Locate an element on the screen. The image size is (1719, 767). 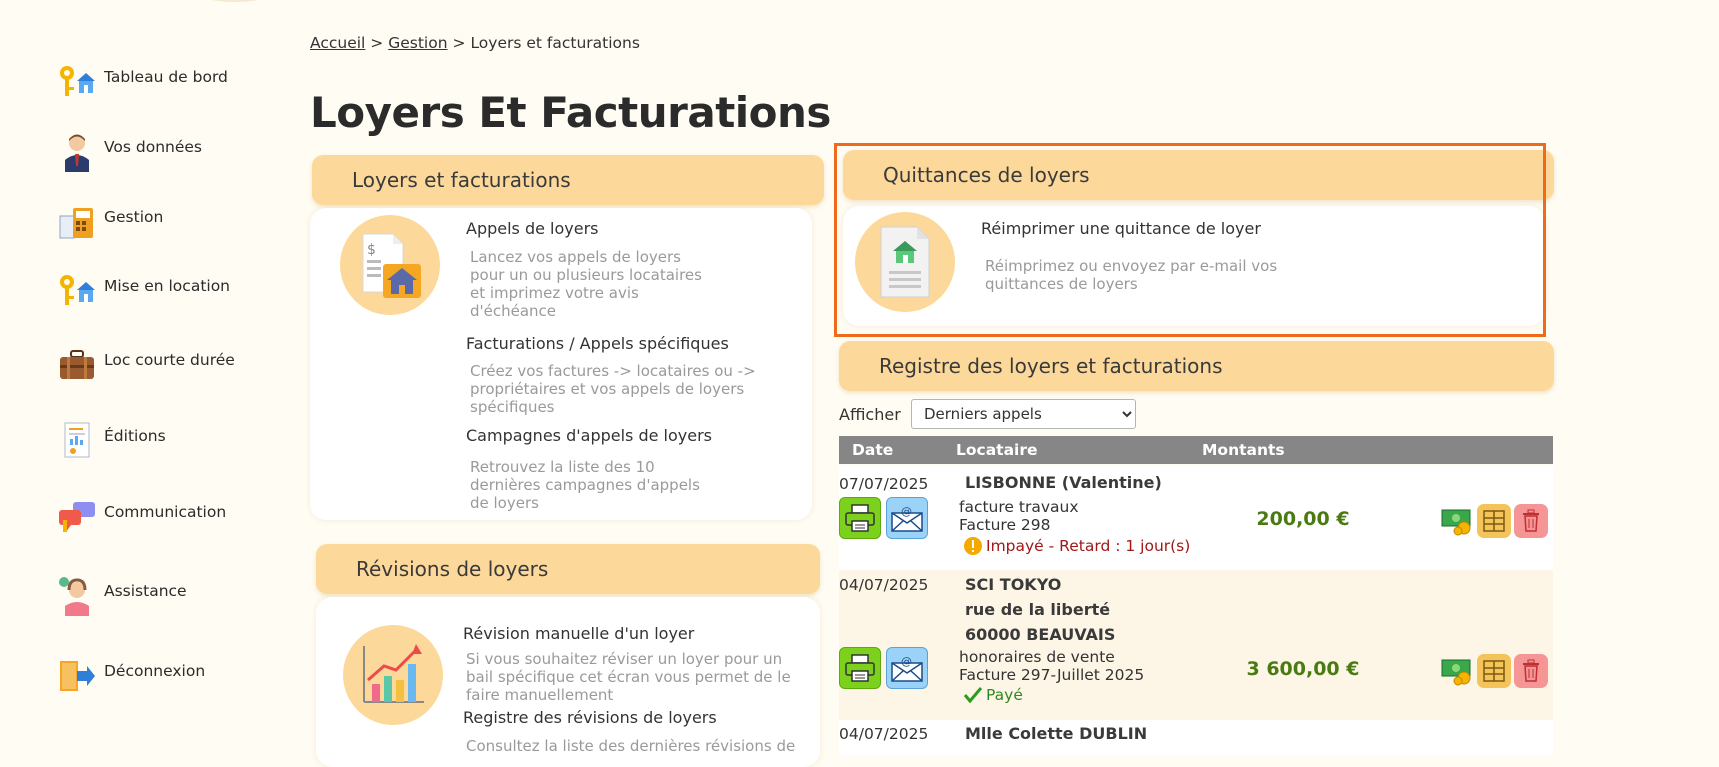
row-amount: 200,00 € is located at coordinates (1303, 519).